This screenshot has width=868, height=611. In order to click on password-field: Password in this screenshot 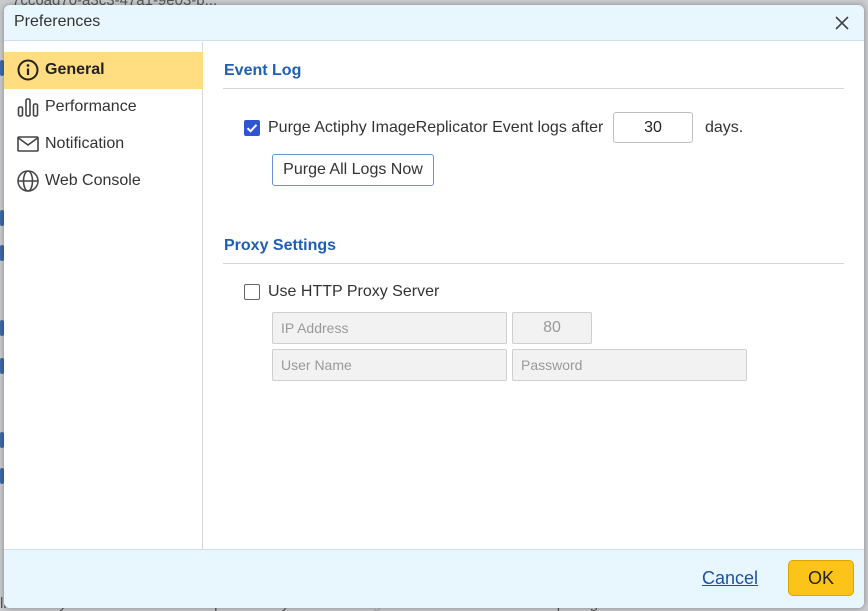, I will do `click(629, 365)`.